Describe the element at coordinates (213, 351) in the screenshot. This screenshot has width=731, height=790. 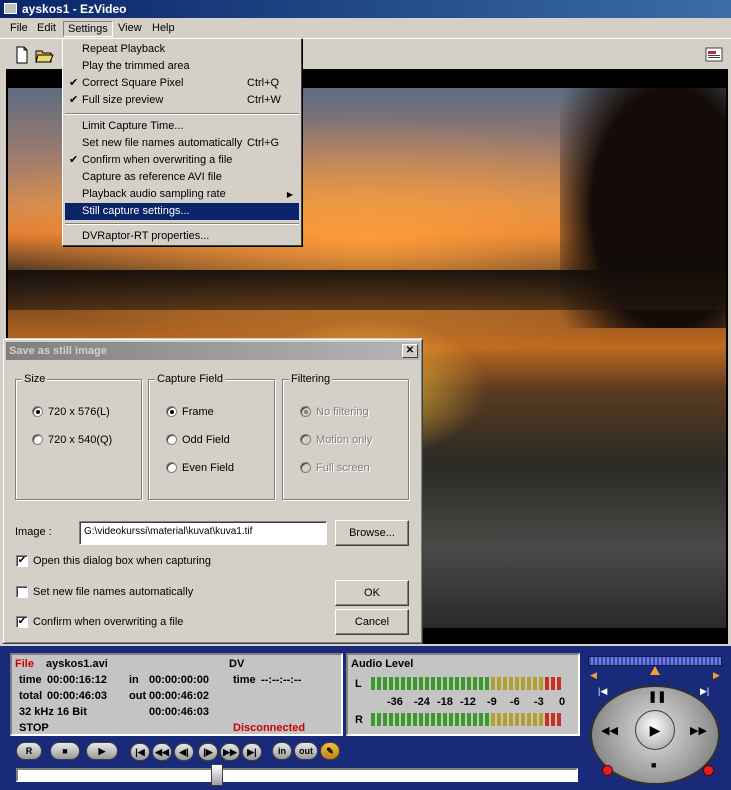
I see `dialog-title-bar: Save as still image ✕` at that location.